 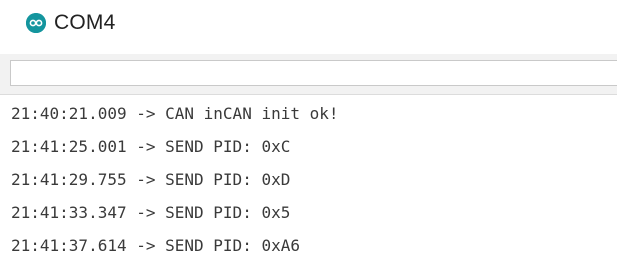 What do you see at coordinates (36, 23) in the screenshot?
I see `arduino-infinity-icon` at bounding box center [36, 23].